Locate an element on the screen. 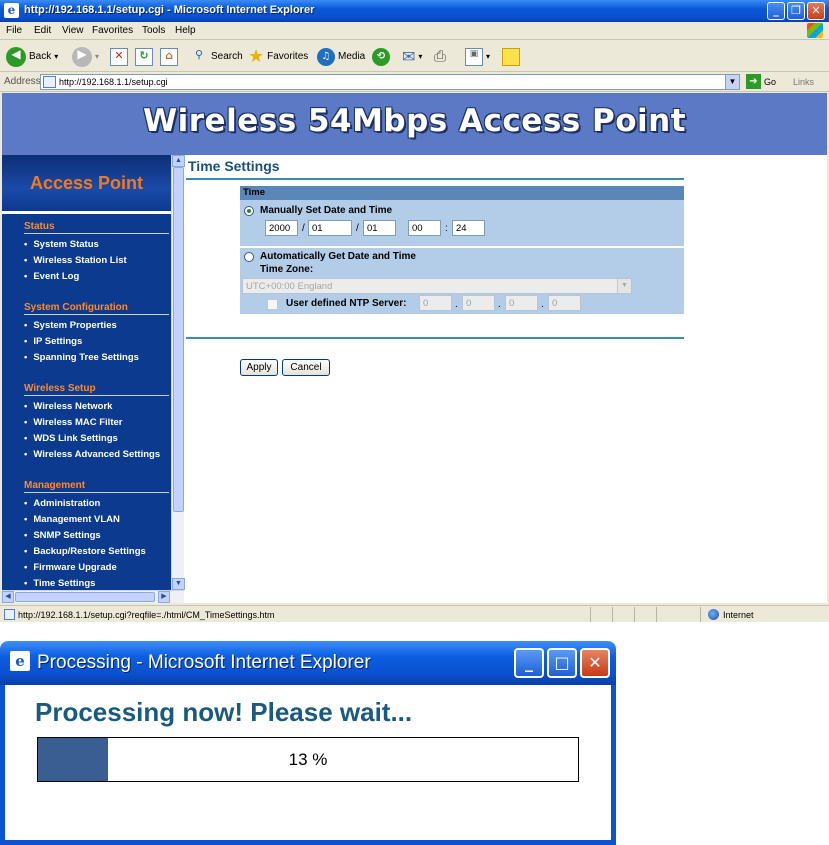  favorites-button: ★ Favorites is located at coordinates (278, 56).